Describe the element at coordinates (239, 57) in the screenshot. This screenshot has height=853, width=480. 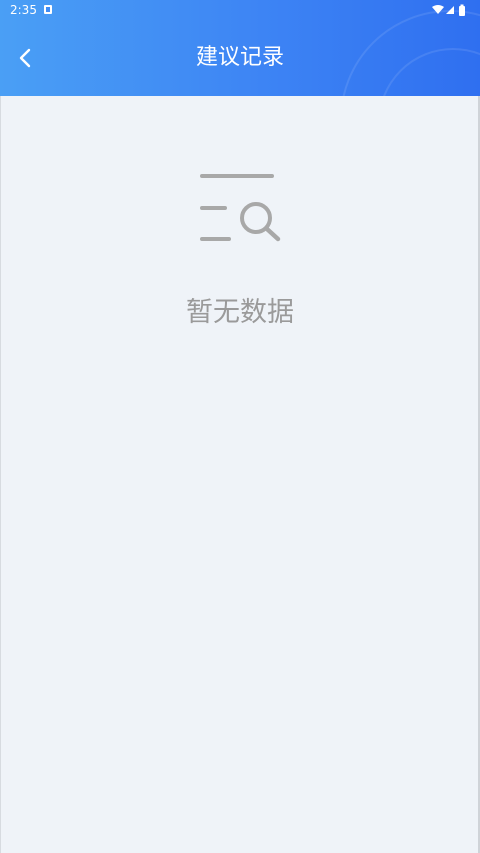
I see `page-title: 建议记录` at that location.